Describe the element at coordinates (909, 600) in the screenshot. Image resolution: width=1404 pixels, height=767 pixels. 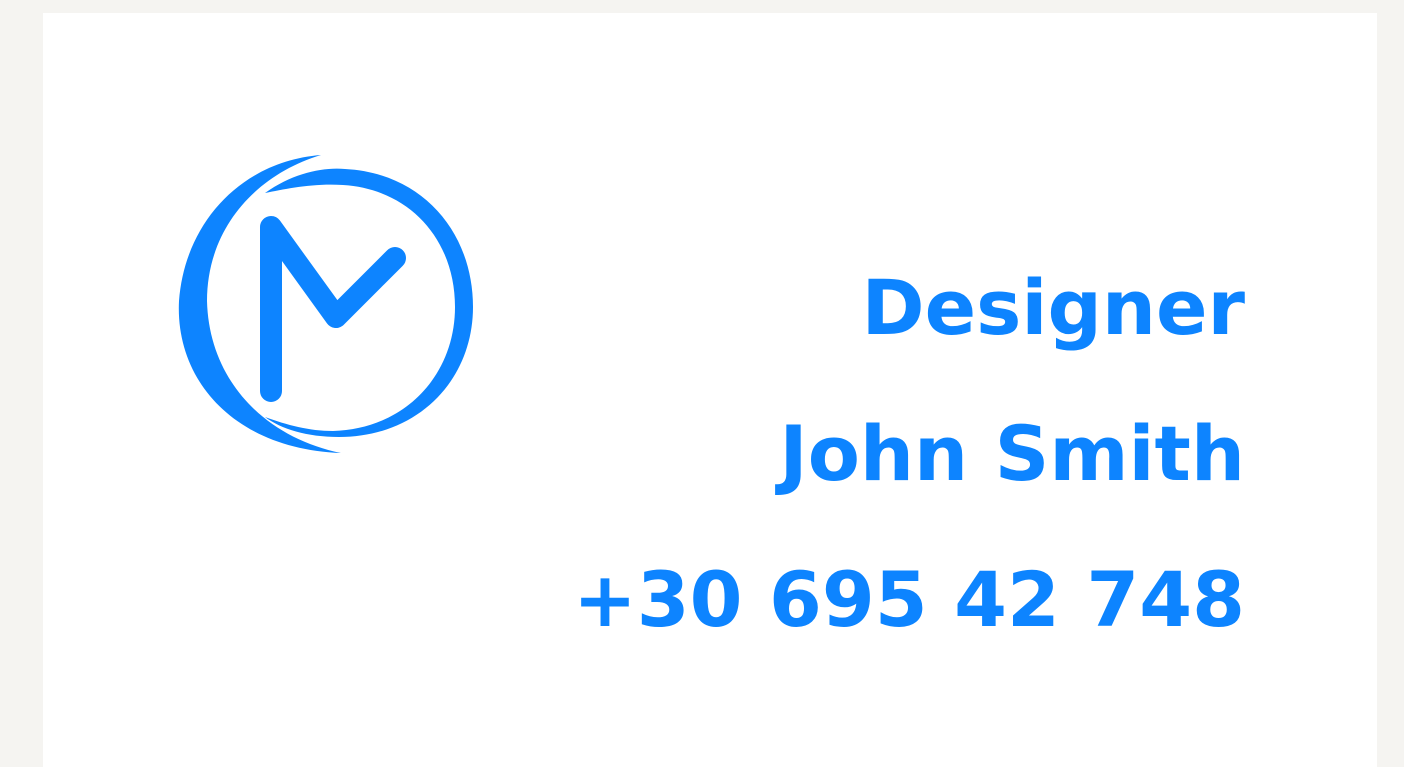
I see `phone-number: +30 695 42 748` at that location.